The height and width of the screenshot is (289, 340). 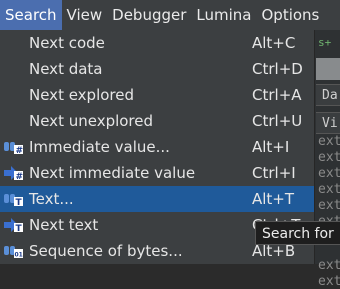 I want to click on menu-item-shortcut: Ctrl+U, so click(x=277, y=121).